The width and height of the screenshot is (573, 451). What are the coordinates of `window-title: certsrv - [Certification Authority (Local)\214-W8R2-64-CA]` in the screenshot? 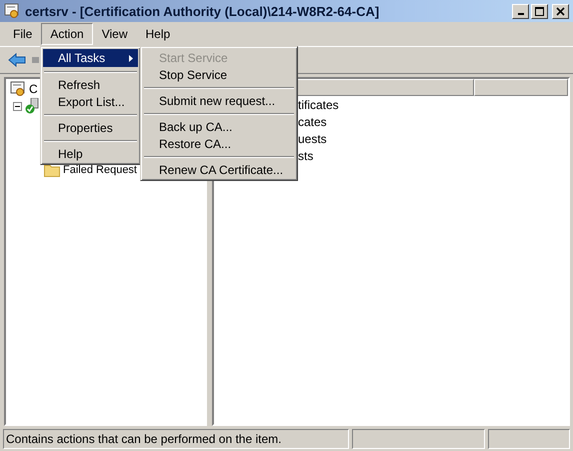 It's located at (202, 11).